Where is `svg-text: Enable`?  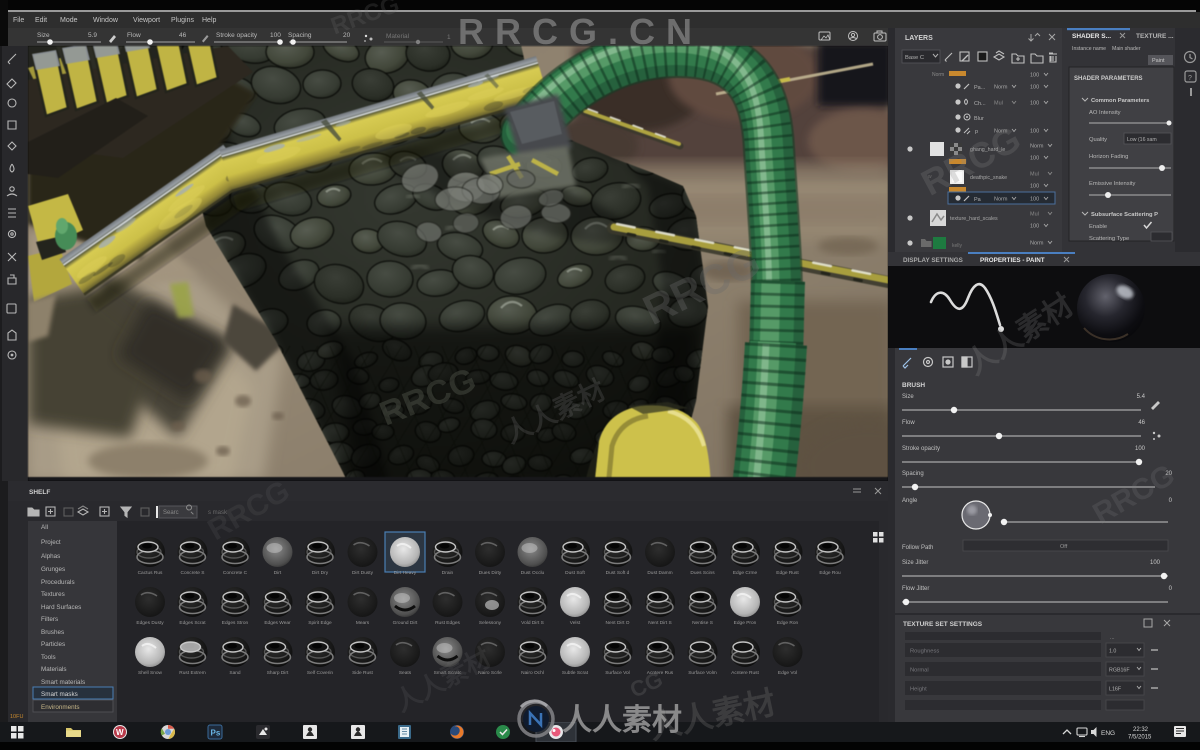 svg-text: Enable is located at coordinates (1098, 227).